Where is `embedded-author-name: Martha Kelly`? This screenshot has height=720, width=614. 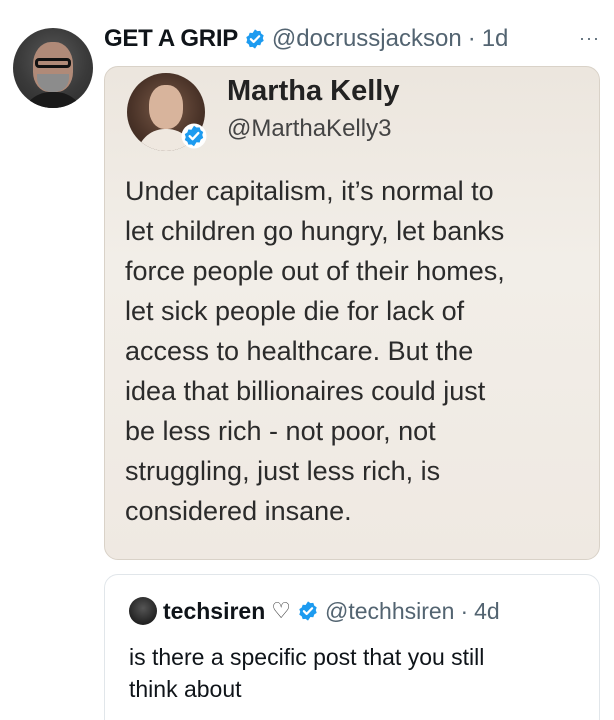 embedded-author-name: Martha Kelly is located at coordinates (313, 91).